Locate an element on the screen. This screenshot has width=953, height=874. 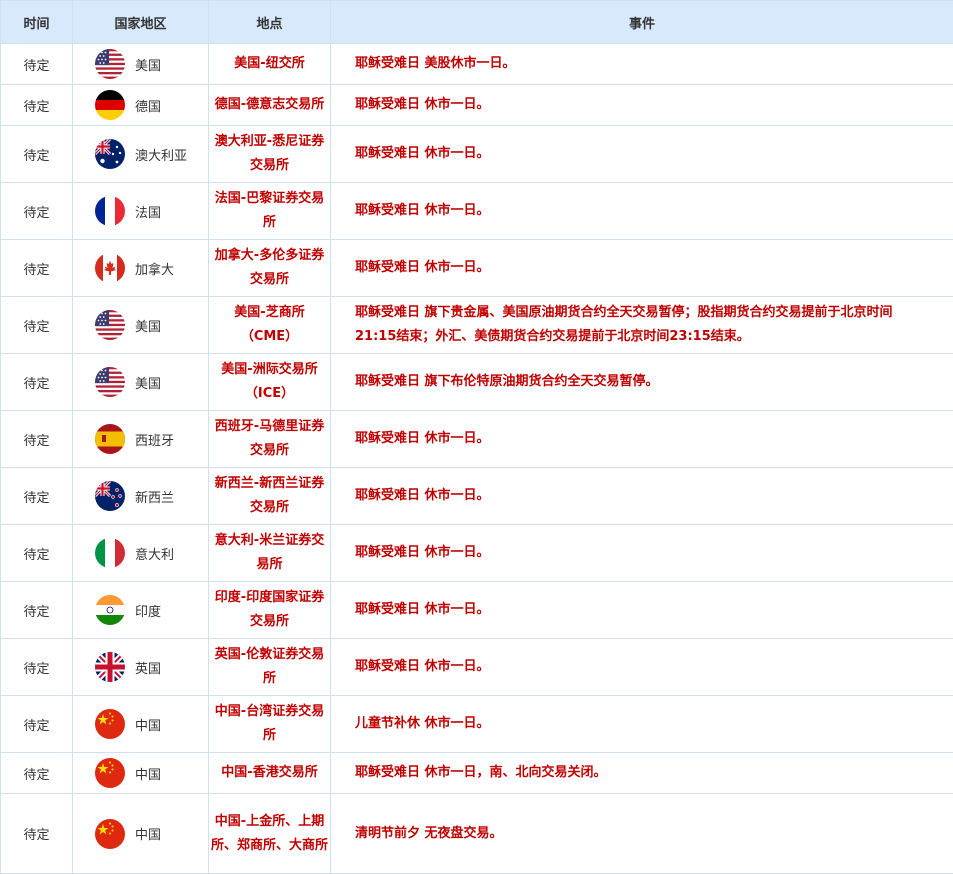
country-name: 西班牙 is located at coordinates (155, 441).